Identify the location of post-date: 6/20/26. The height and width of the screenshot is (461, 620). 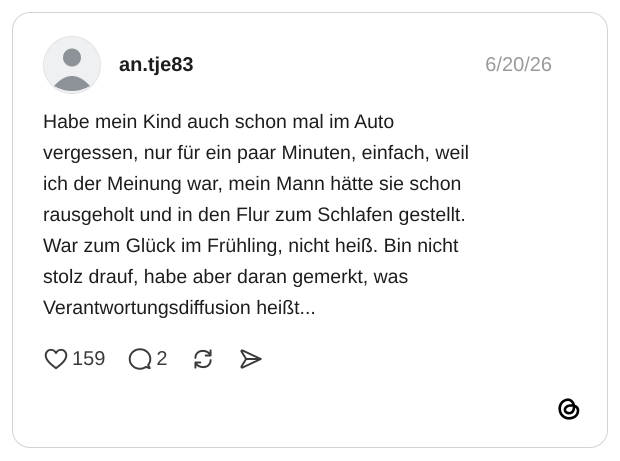
(518, 65).